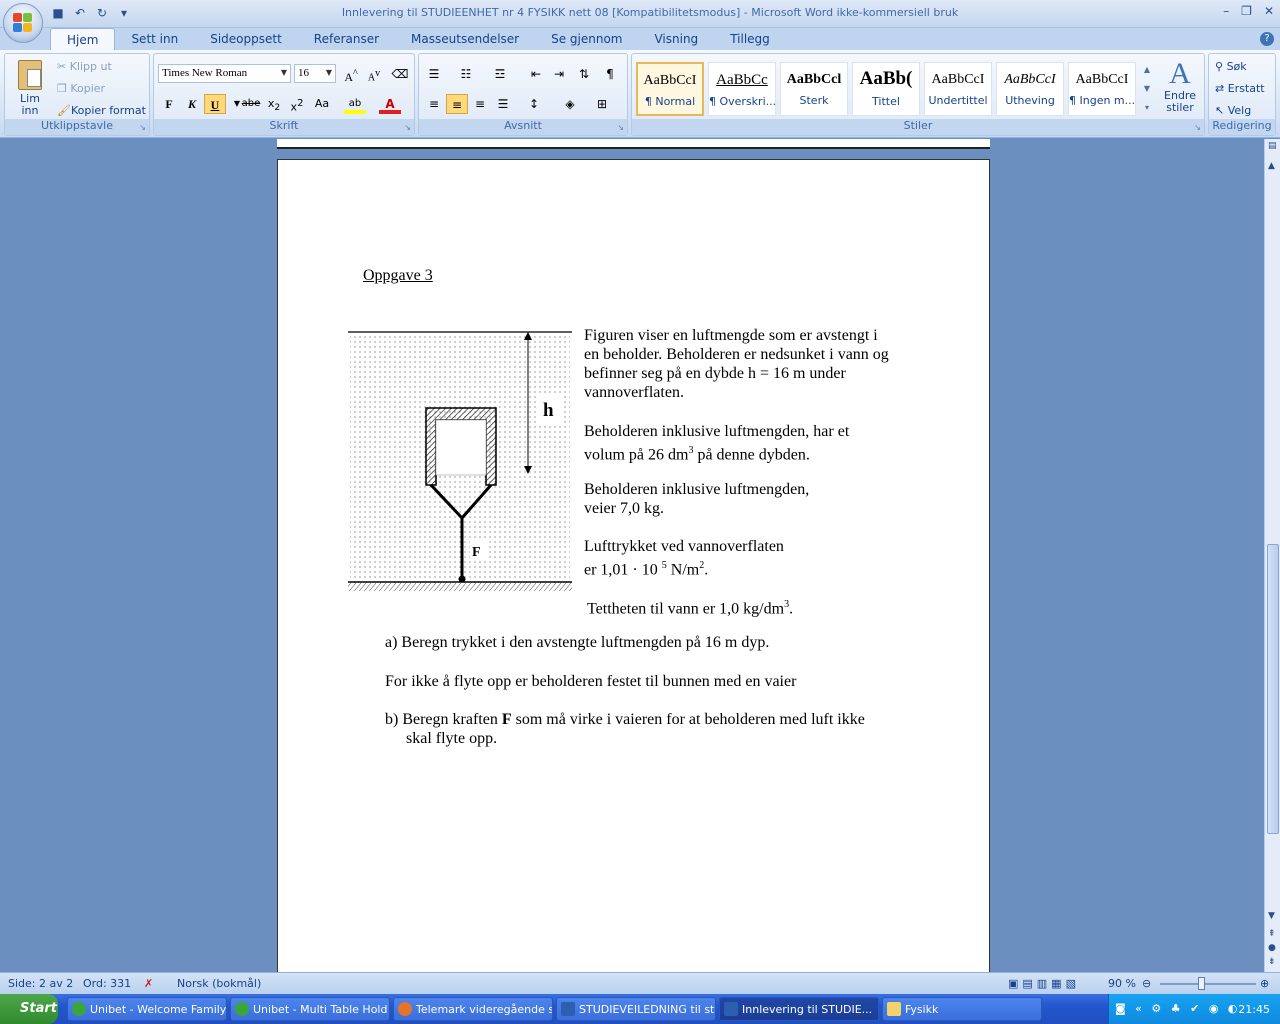 This screenshot has width=1280, height=1024. Describe the element at coordinates (480, 104) in the screenshot. I see `align-right-icon: ≡` at that location.